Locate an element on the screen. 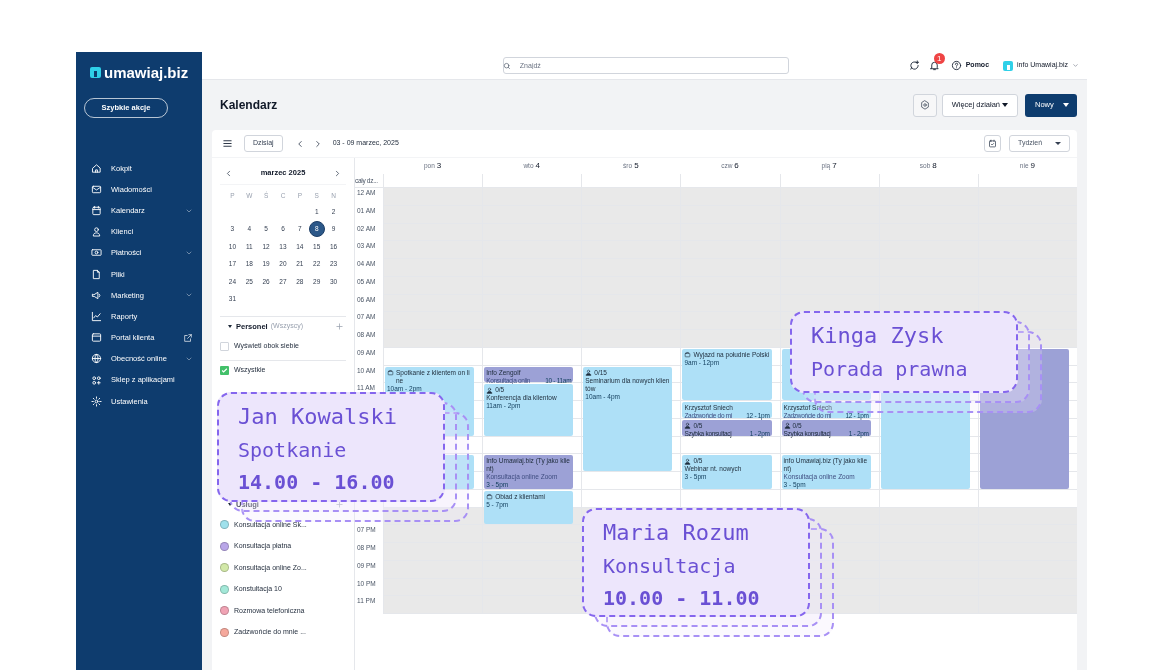  client-name: Jan Kowalski is located at coordinates (318, 417).